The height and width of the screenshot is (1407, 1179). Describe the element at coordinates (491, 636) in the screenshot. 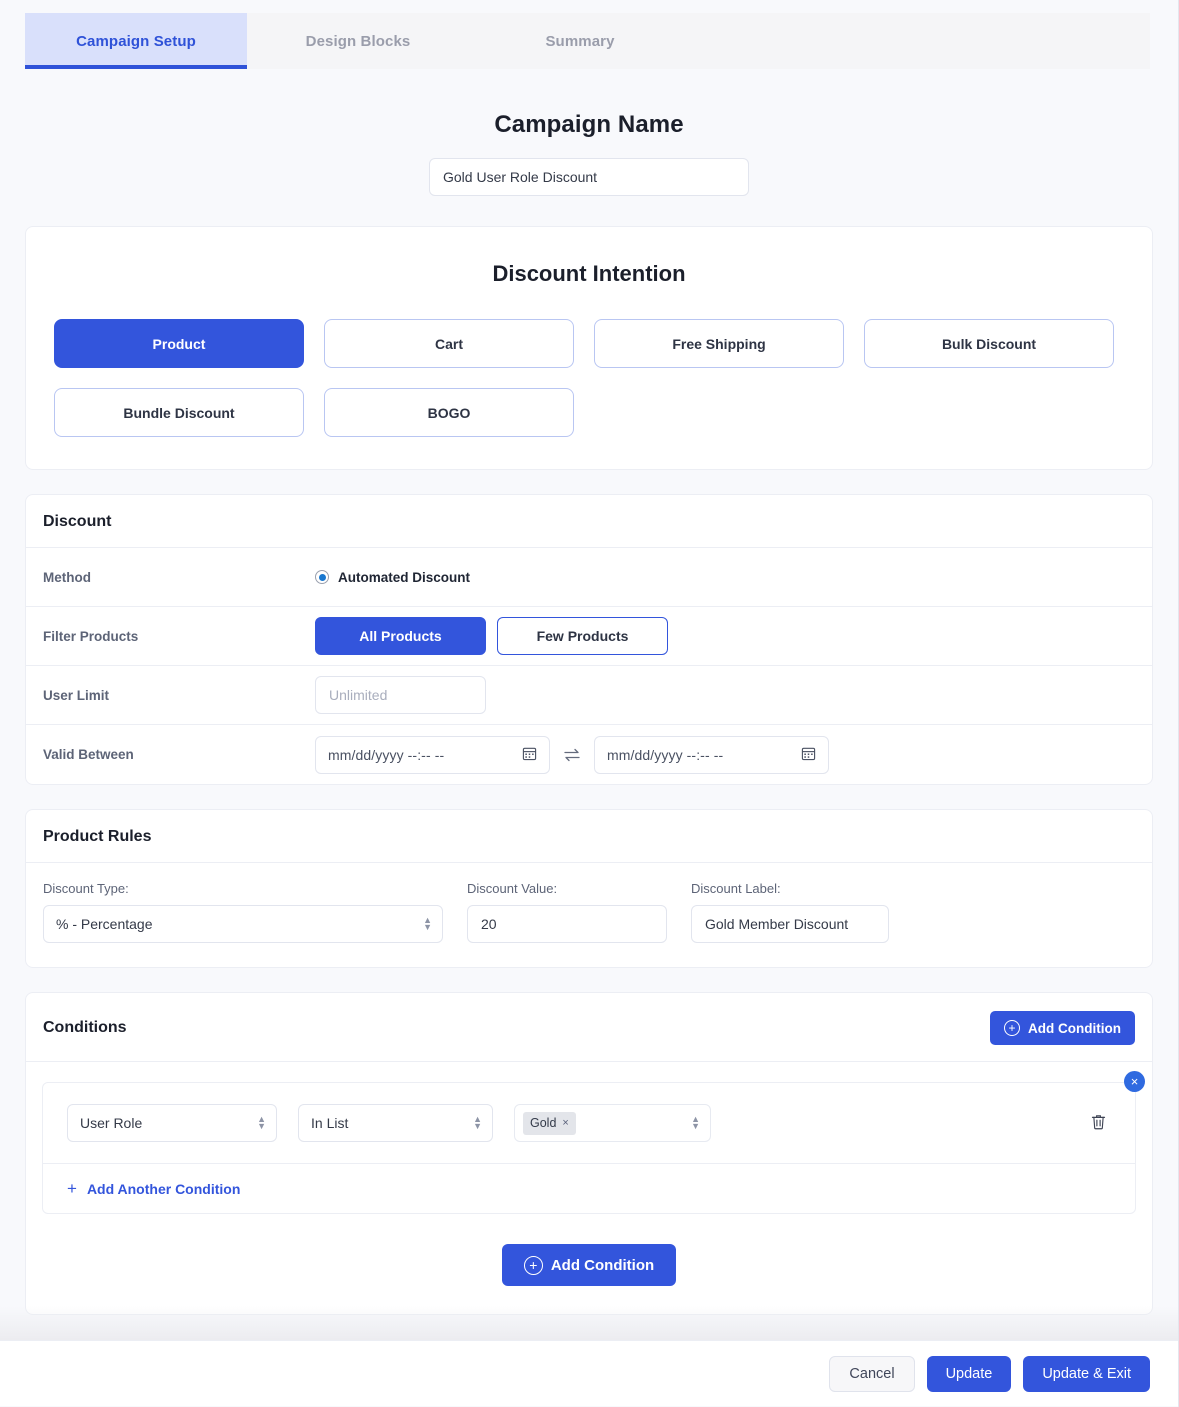

I see `filter-products-body: All Products Few Products` at that location.